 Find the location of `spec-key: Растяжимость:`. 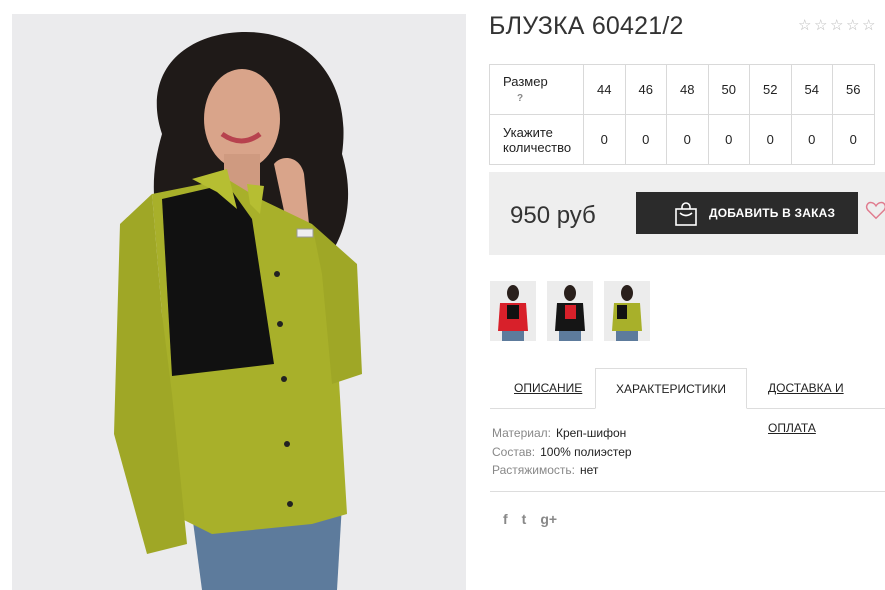

spec-key: Растяжимость: is located at coordinates (534, 470).